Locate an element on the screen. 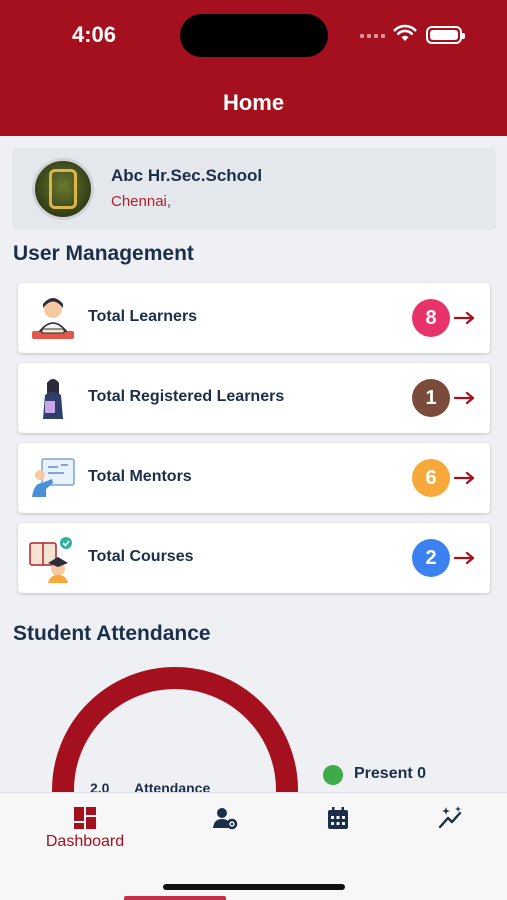 Image resolution: width=507 pixels, height=900 pixels. stat-label: Total Courses is located at coordinates (141, 556).